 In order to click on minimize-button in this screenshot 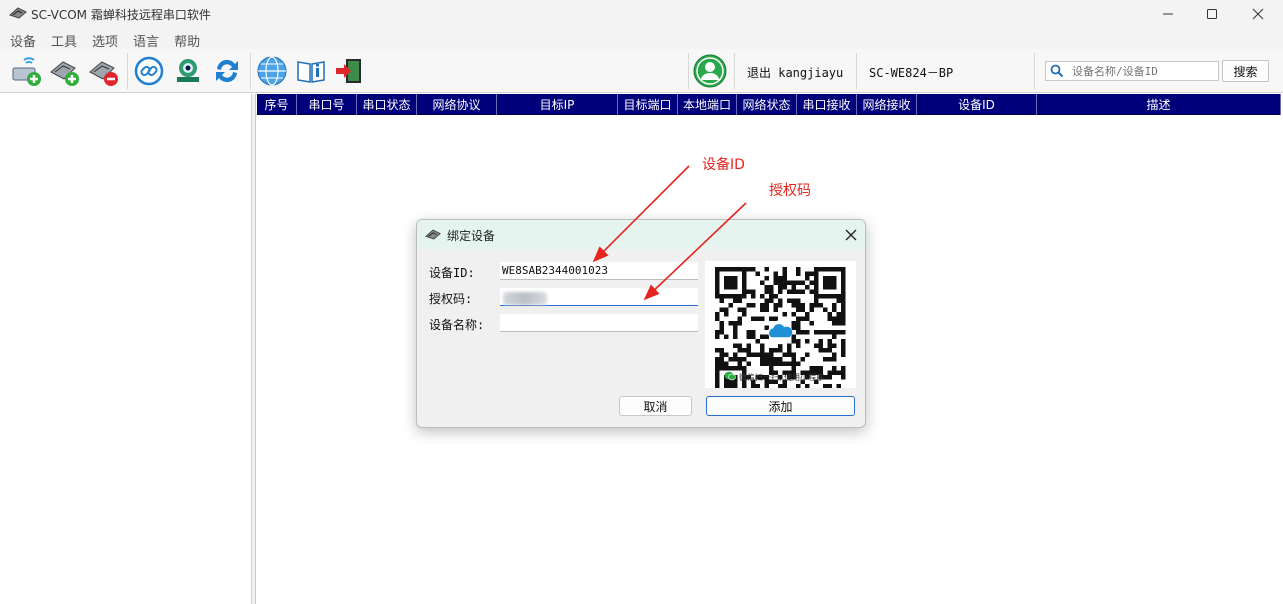, I will do `click(1168, 14)`.